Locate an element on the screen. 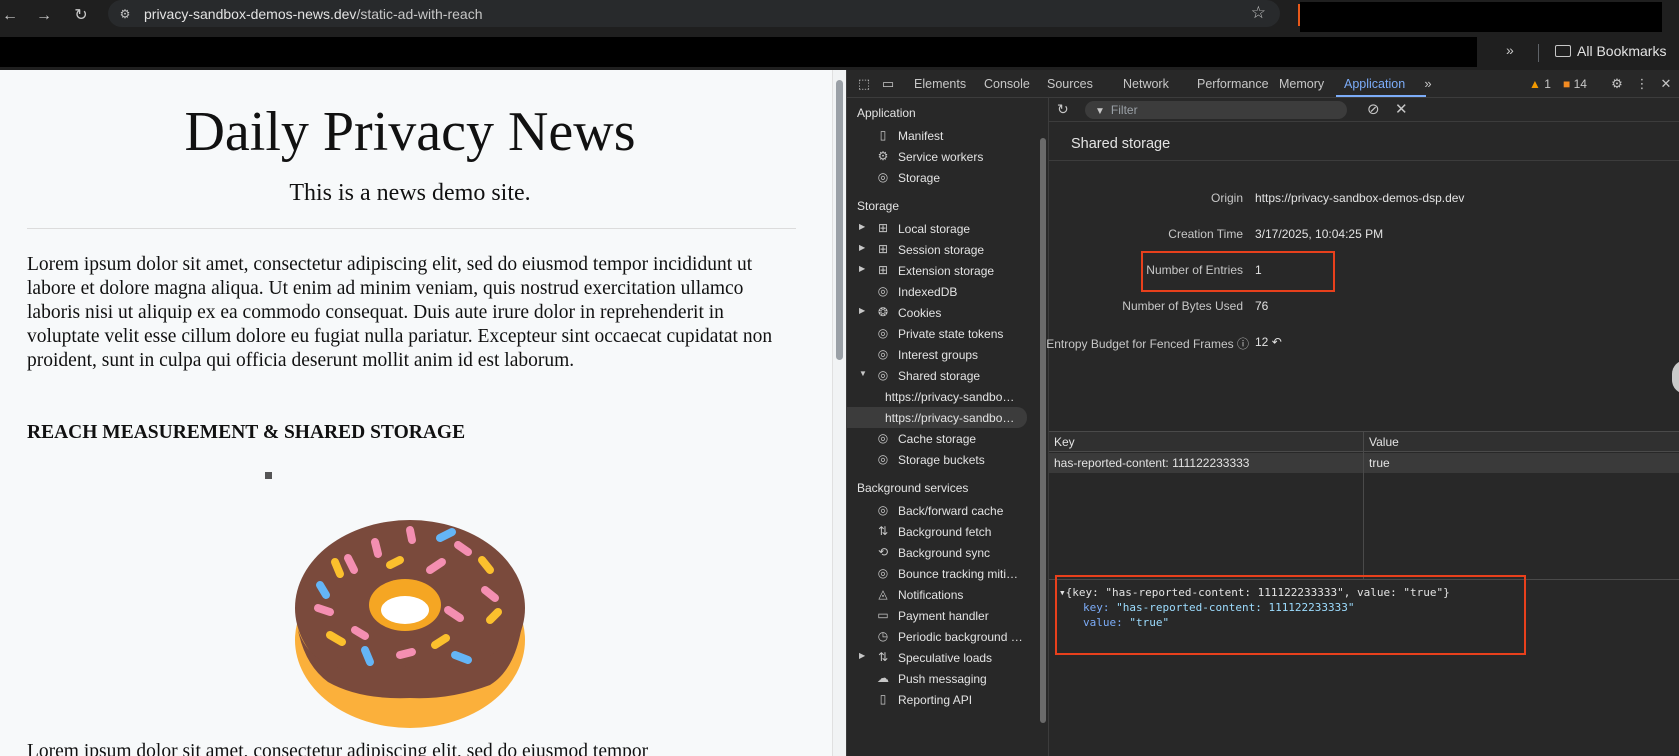 The width and height of the screenshot is (1679, 756). cookie-icon: ❂ is located at coordinates (883, 312).